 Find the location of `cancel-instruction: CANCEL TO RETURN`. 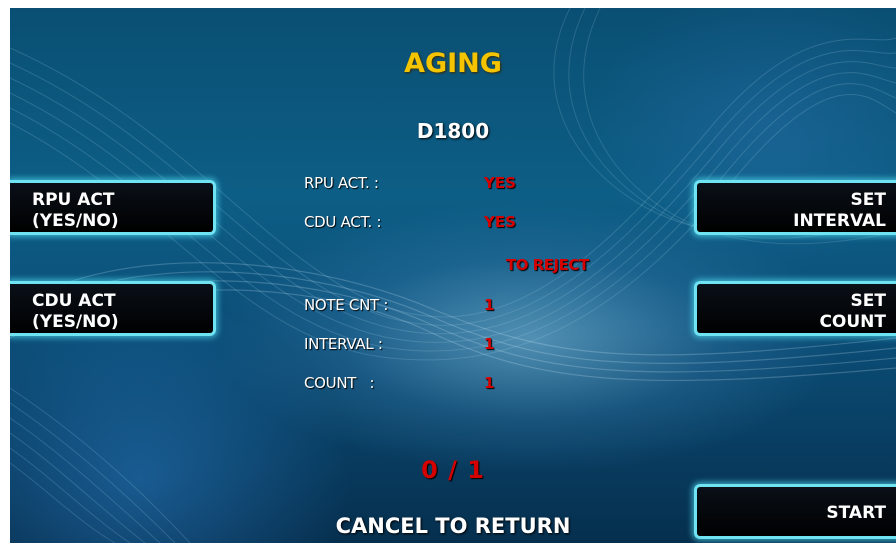

cancel-instruction: CANCEL TO RETURN is located at coordinates (453, 526).